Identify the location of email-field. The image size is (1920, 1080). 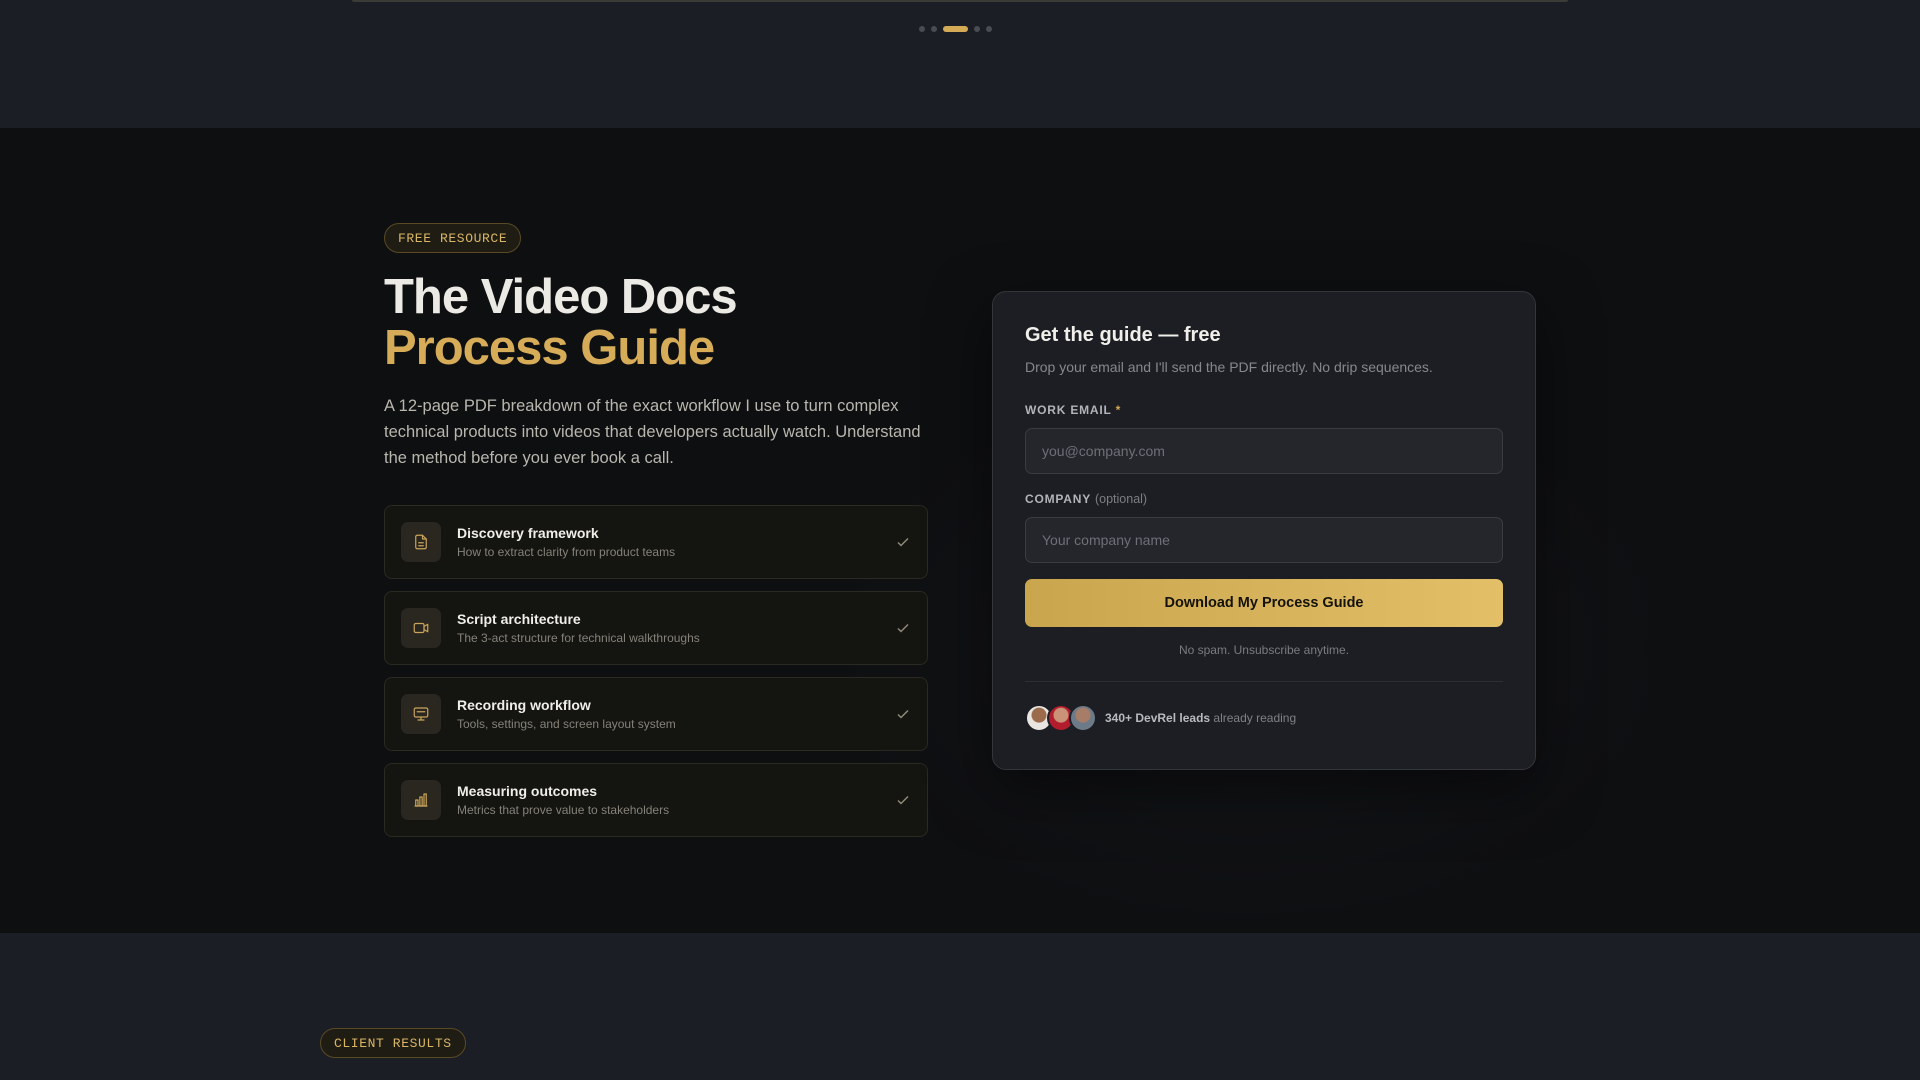
(1264, 451).